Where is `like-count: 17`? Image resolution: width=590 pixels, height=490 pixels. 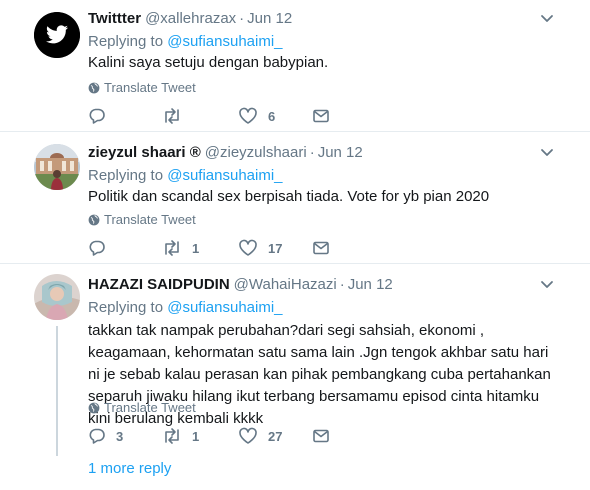 like-count: 17 is located at coordinates (275, 248).